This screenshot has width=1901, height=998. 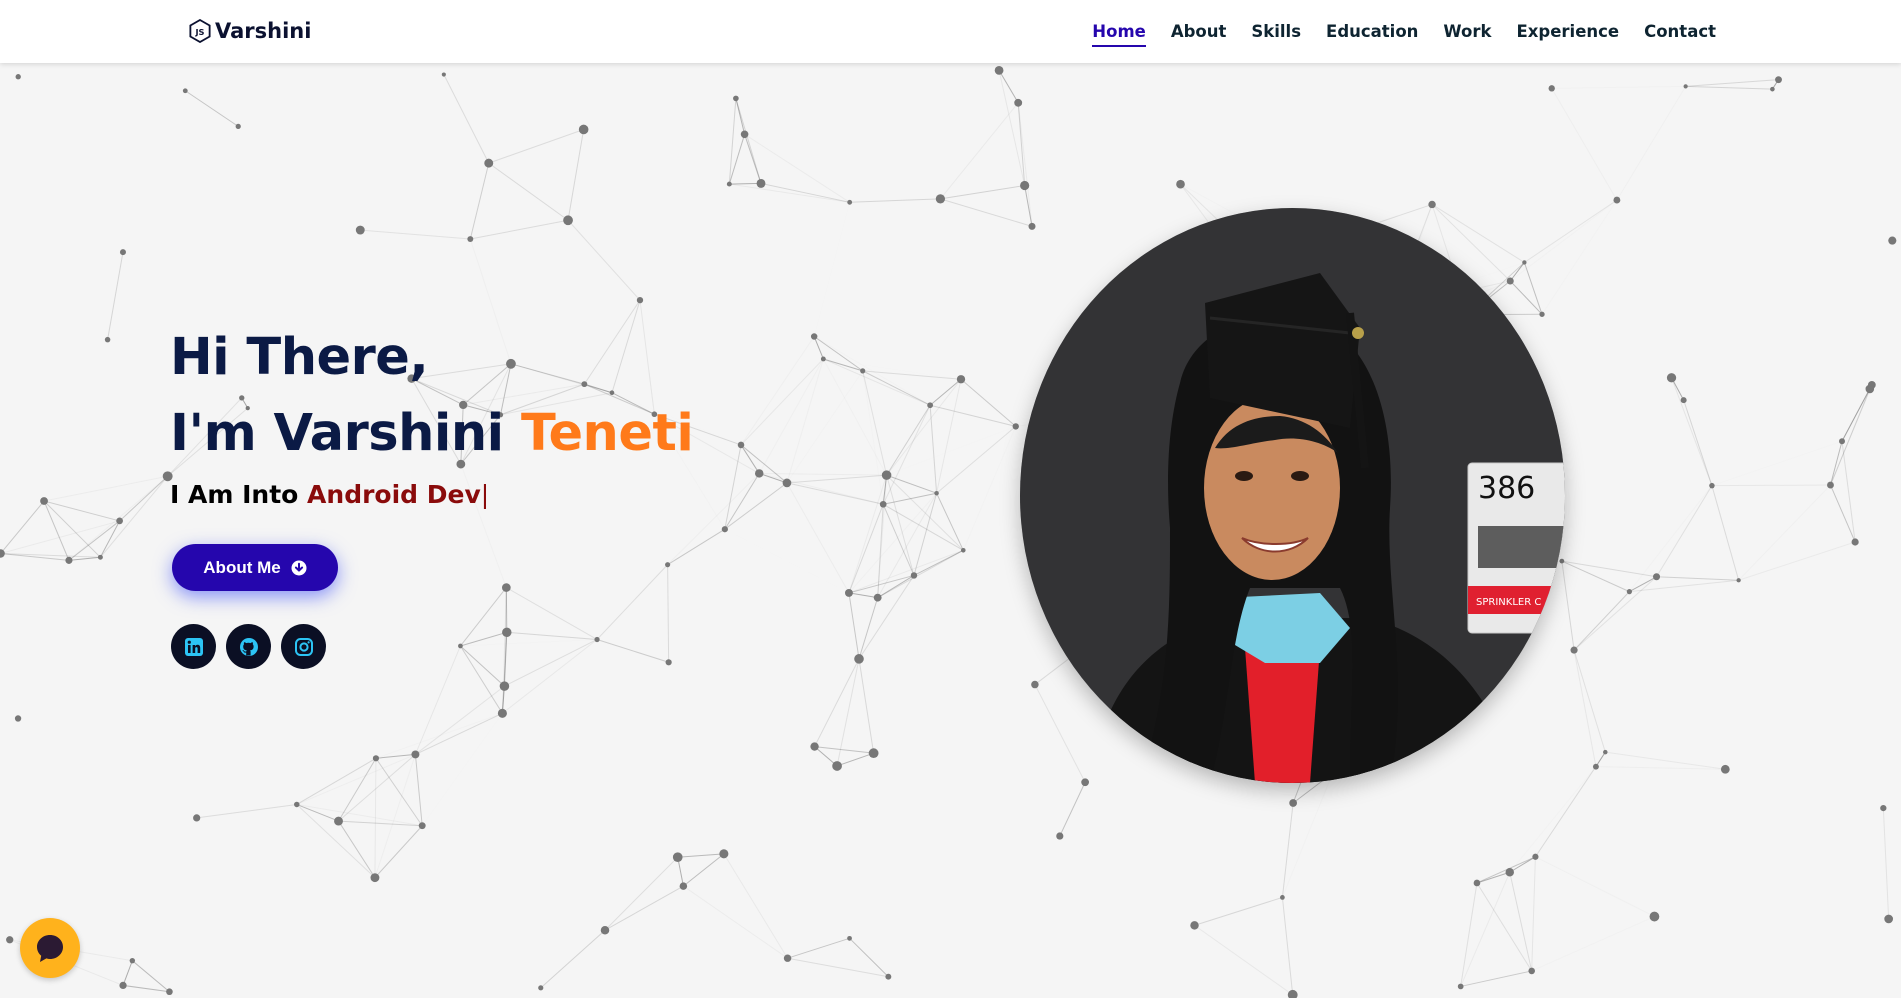 I want to click on chat-widget-button, so click(x=50, y=948).